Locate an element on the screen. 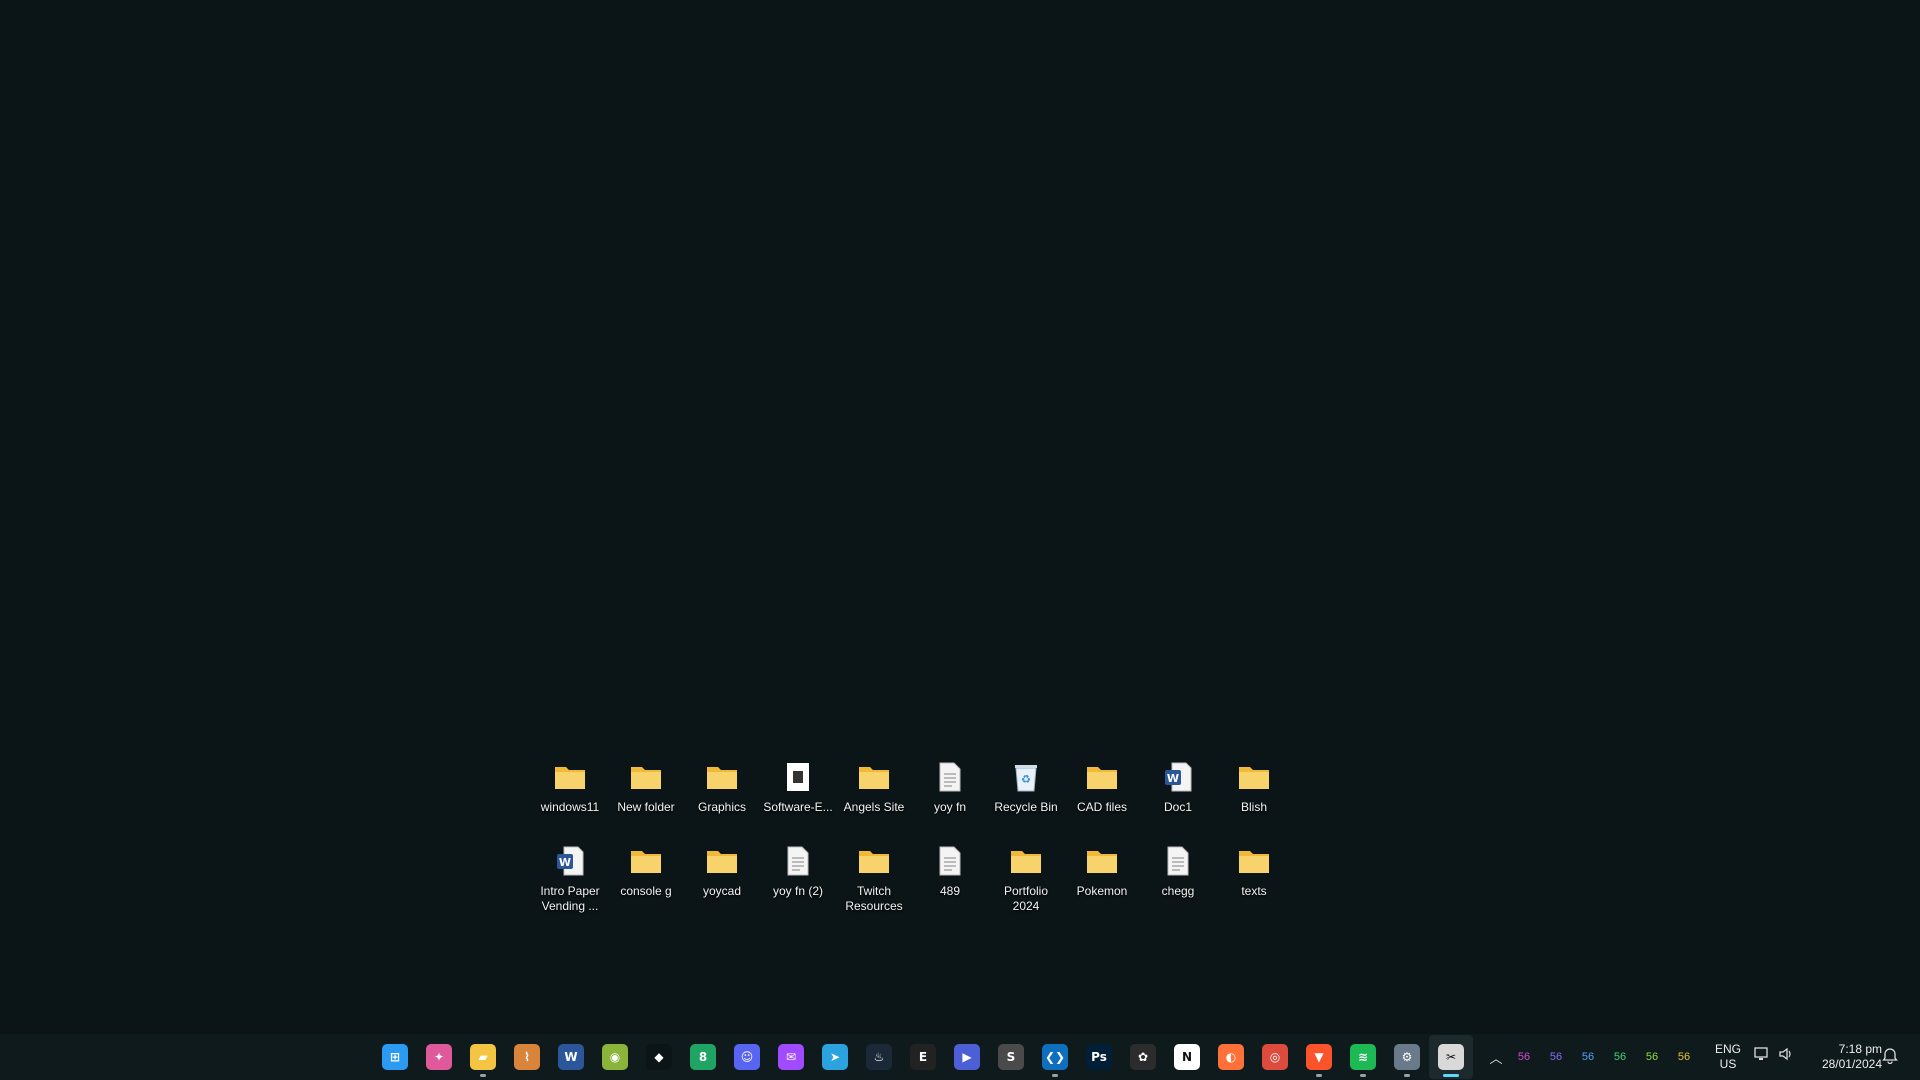 The image size is (1920, 1080). taskbar-app-start: ⊞ is located at coordinates (395, 1057).